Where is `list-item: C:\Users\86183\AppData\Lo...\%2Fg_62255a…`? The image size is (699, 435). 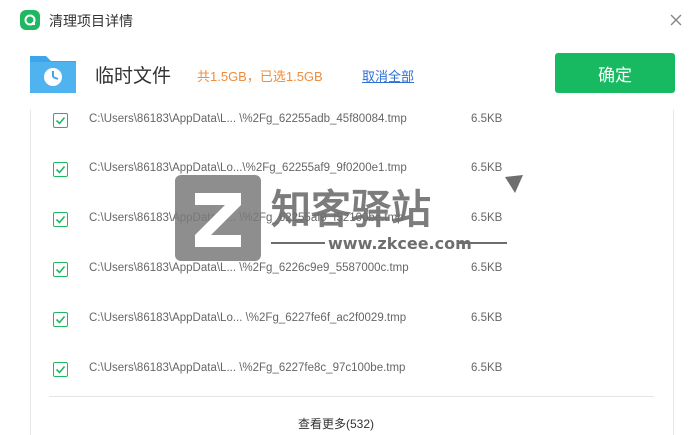 list-item: C:\Users\86183\AppData\Lo...\%2Fg_62255a… is located at coordinates (352, 177).